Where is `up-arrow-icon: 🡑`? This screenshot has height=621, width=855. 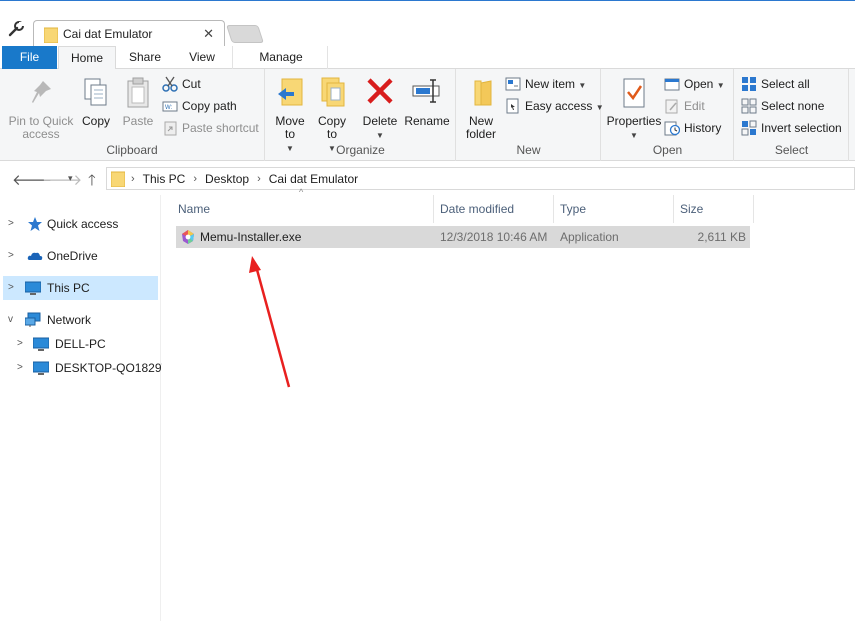
up-arrow-icon: 🡑 is located at coordinates (92, 182).